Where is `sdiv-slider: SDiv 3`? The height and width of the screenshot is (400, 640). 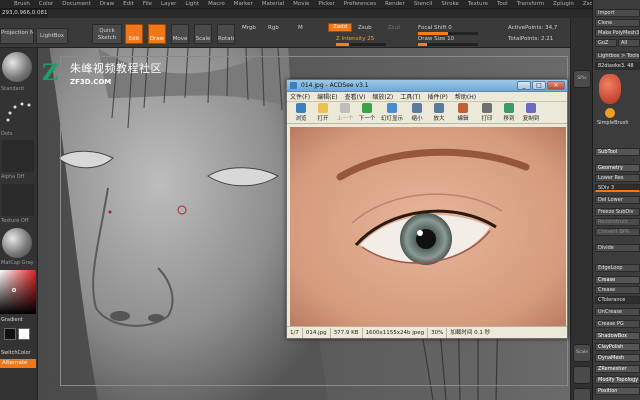
sdiv-slider: SDiv 3 is located at coordinates (617, 188).